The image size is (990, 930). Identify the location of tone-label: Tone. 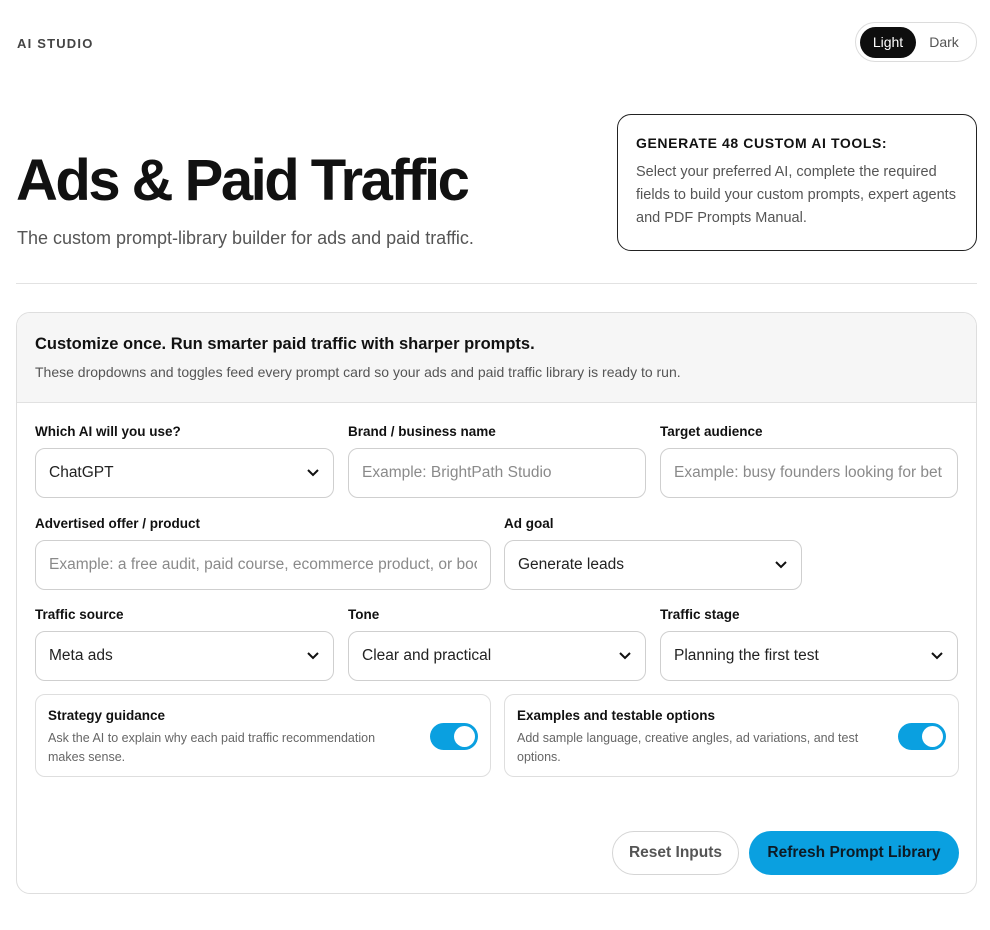
(364, 614).